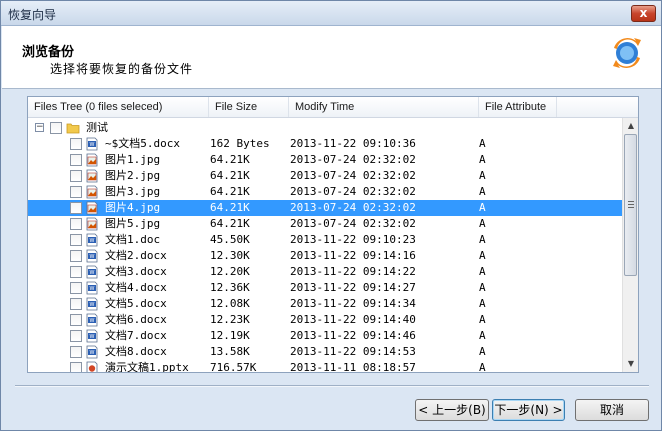 This screenshot has width=662, height=431. Describe the element at coordinates (631, 364) in the screenshot. I see `scroll-down-arrow-icon: ▼` at that location.